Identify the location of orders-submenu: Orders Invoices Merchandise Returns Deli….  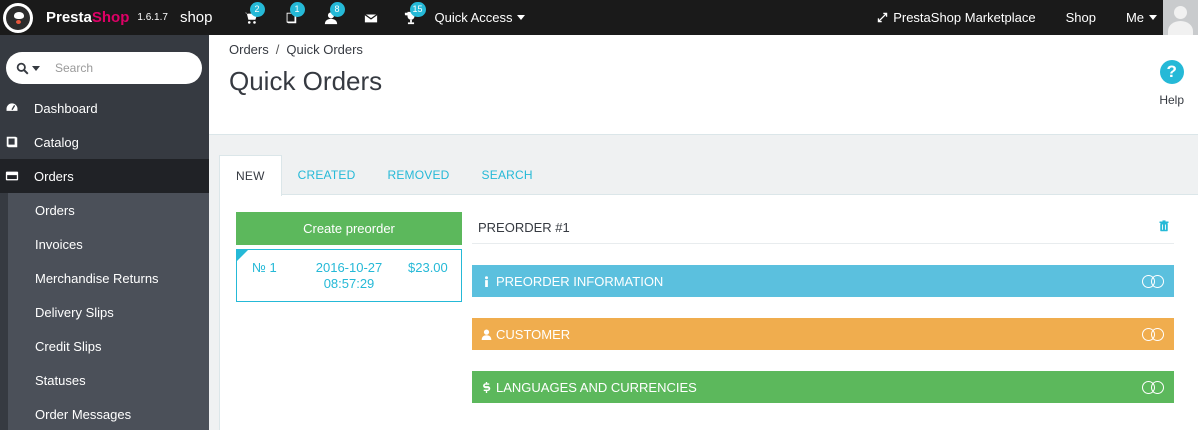
(104, 311).